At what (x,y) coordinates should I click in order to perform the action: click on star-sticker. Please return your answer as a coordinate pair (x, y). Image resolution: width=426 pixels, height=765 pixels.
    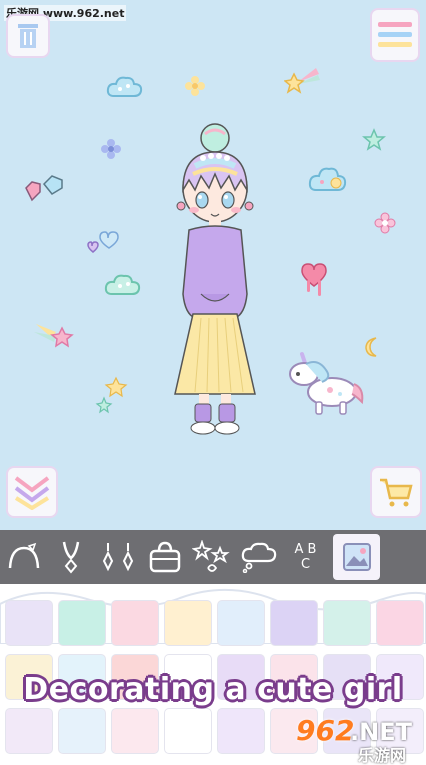
    Looking at the image, I should click on (374, 140).